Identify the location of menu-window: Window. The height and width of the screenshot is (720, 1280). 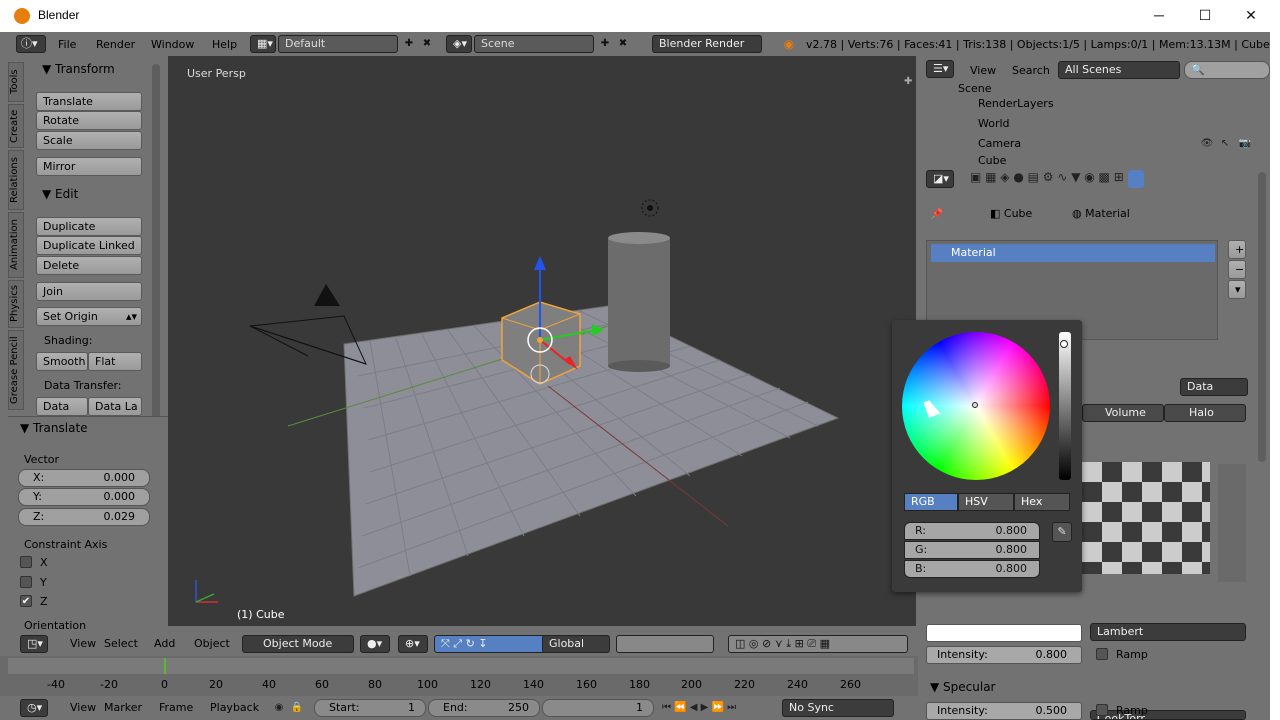
(172, 44).